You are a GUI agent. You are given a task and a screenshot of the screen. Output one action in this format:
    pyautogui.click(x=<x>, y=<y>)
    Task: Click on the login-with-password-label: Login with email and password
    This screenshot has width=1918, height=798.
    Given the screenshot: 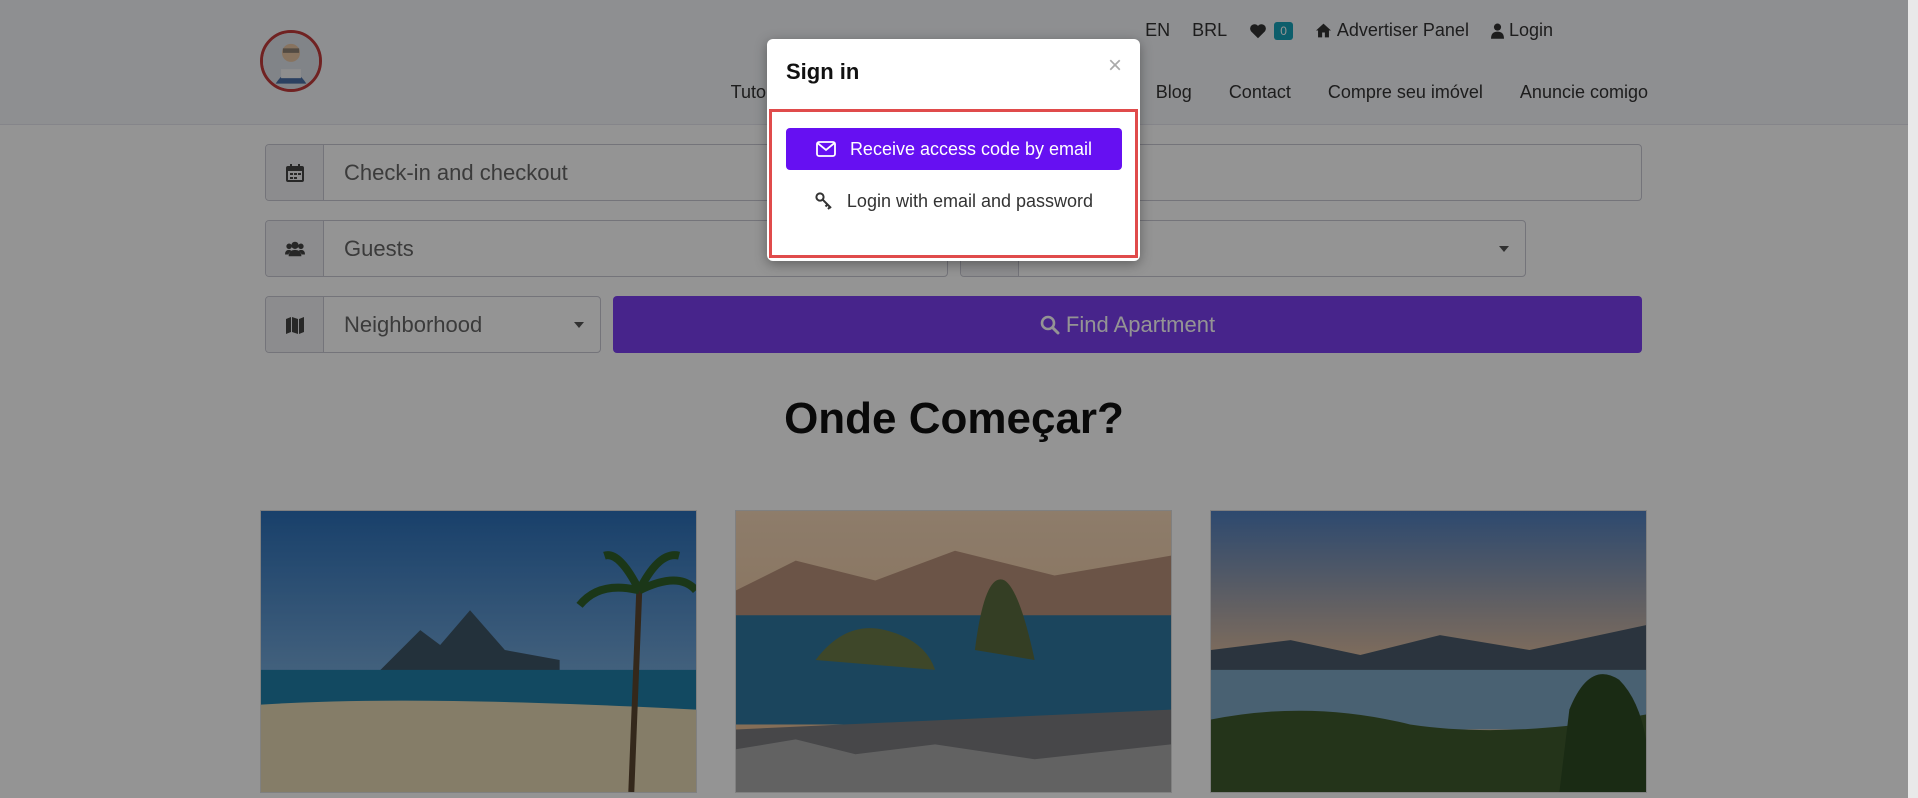 What is the action you would take?
    pyautogui.click(x=970, y=200)
    